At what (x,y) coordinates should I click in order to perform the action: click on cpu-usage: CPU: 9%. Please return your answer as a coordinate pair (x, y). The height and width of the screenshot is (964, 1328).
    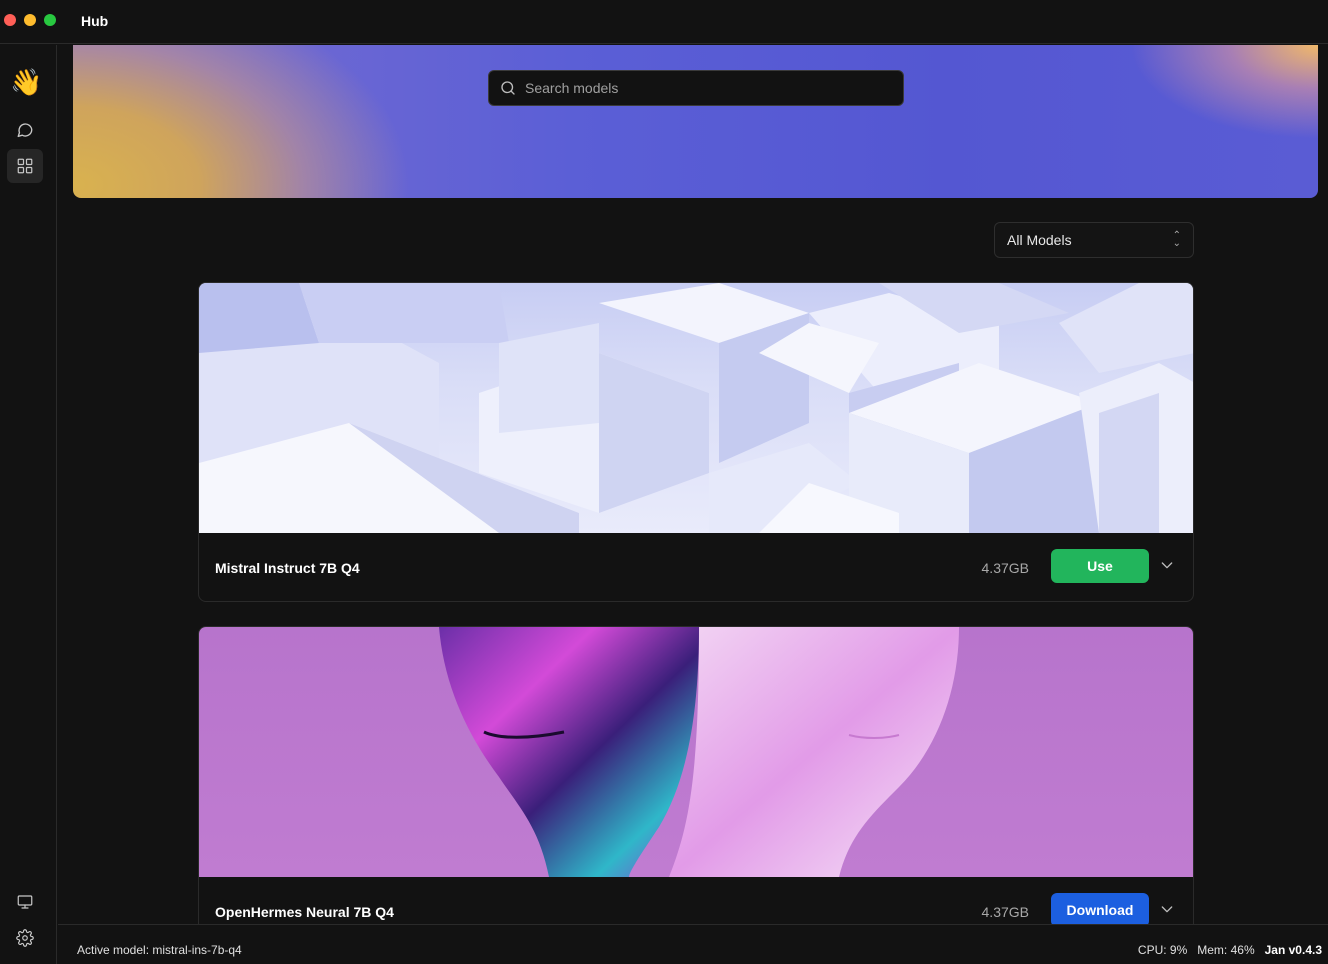
    Looking at the image, I should click on (1162, 950).